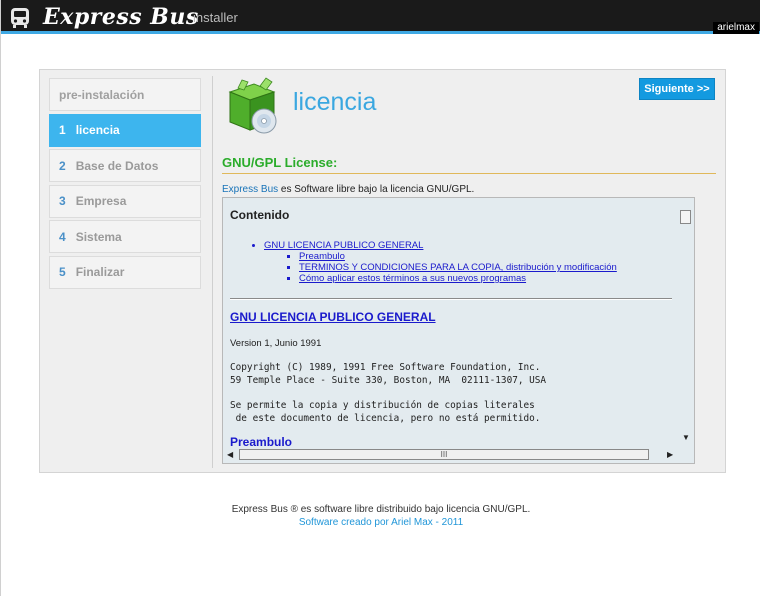 The height and width of the screenshot is (596, 760). Describe the element at coordinates (125, 130) in the screenshot. I see `sidebar-step-license: 1 licencia` at that location.